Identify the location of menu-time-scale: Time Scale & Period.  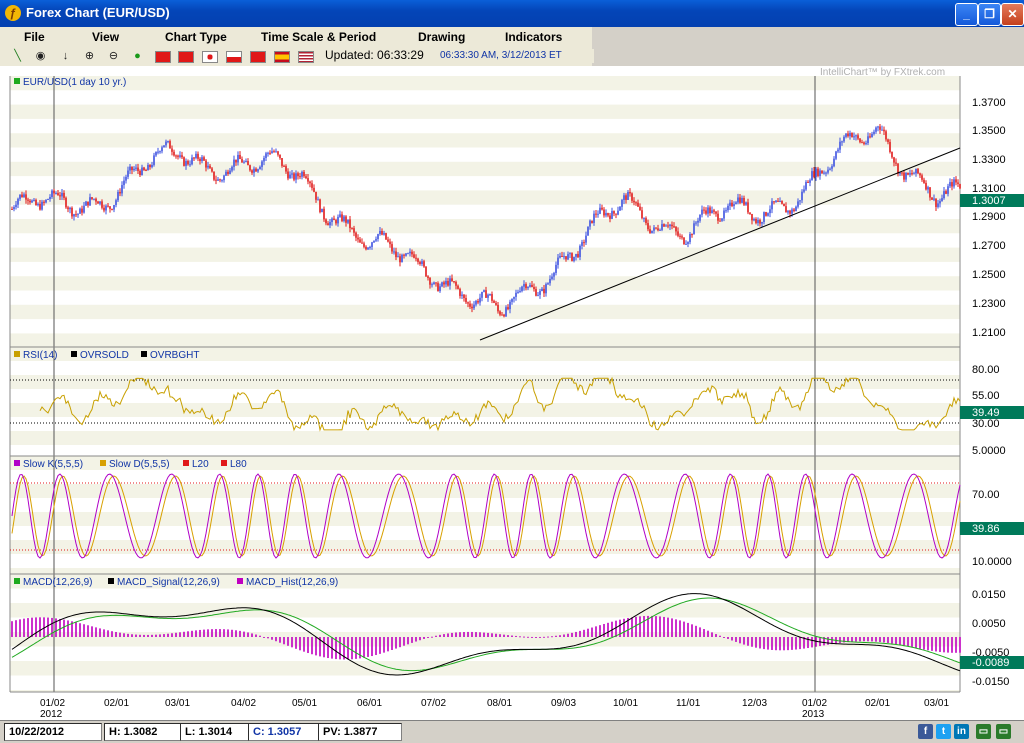
(318, 37).